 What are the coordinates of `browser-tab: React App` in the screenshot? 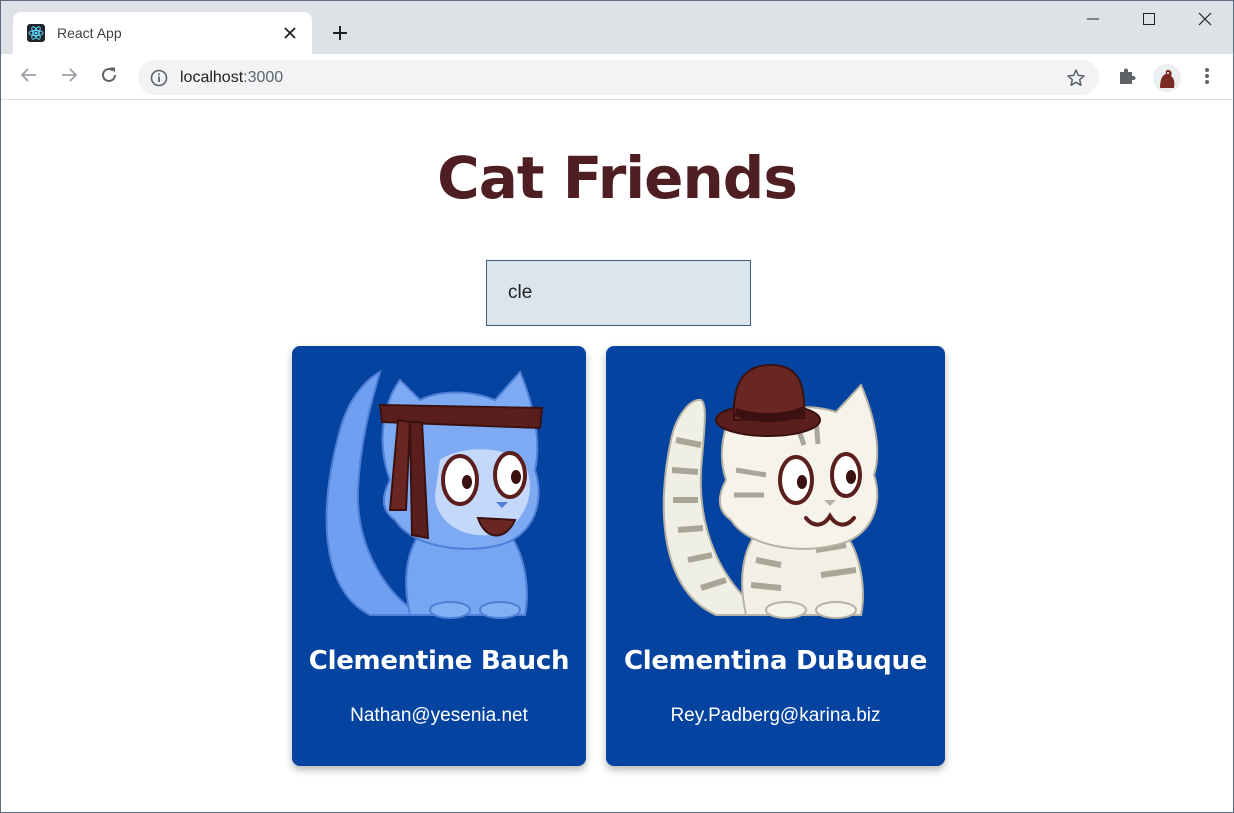 It's located at (162, 33).